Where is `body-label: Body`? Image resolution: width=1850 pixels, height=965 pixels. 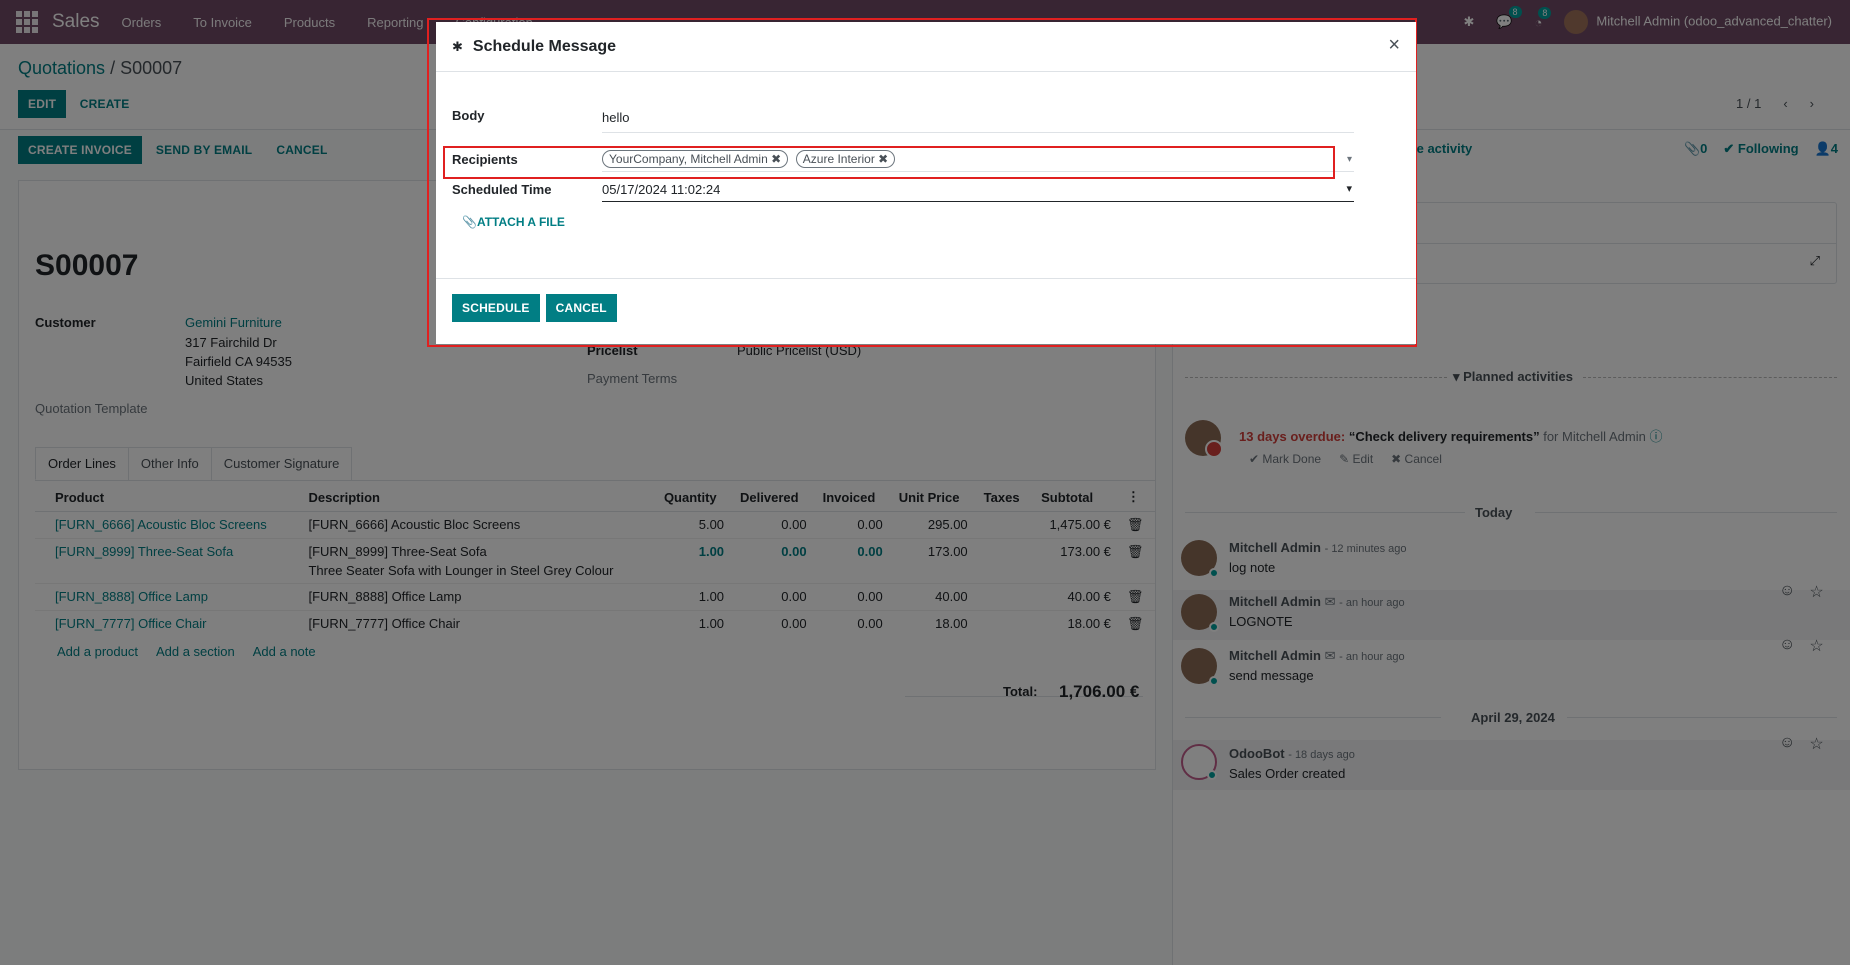
body-label: Body is located at coordinates (468, 115).